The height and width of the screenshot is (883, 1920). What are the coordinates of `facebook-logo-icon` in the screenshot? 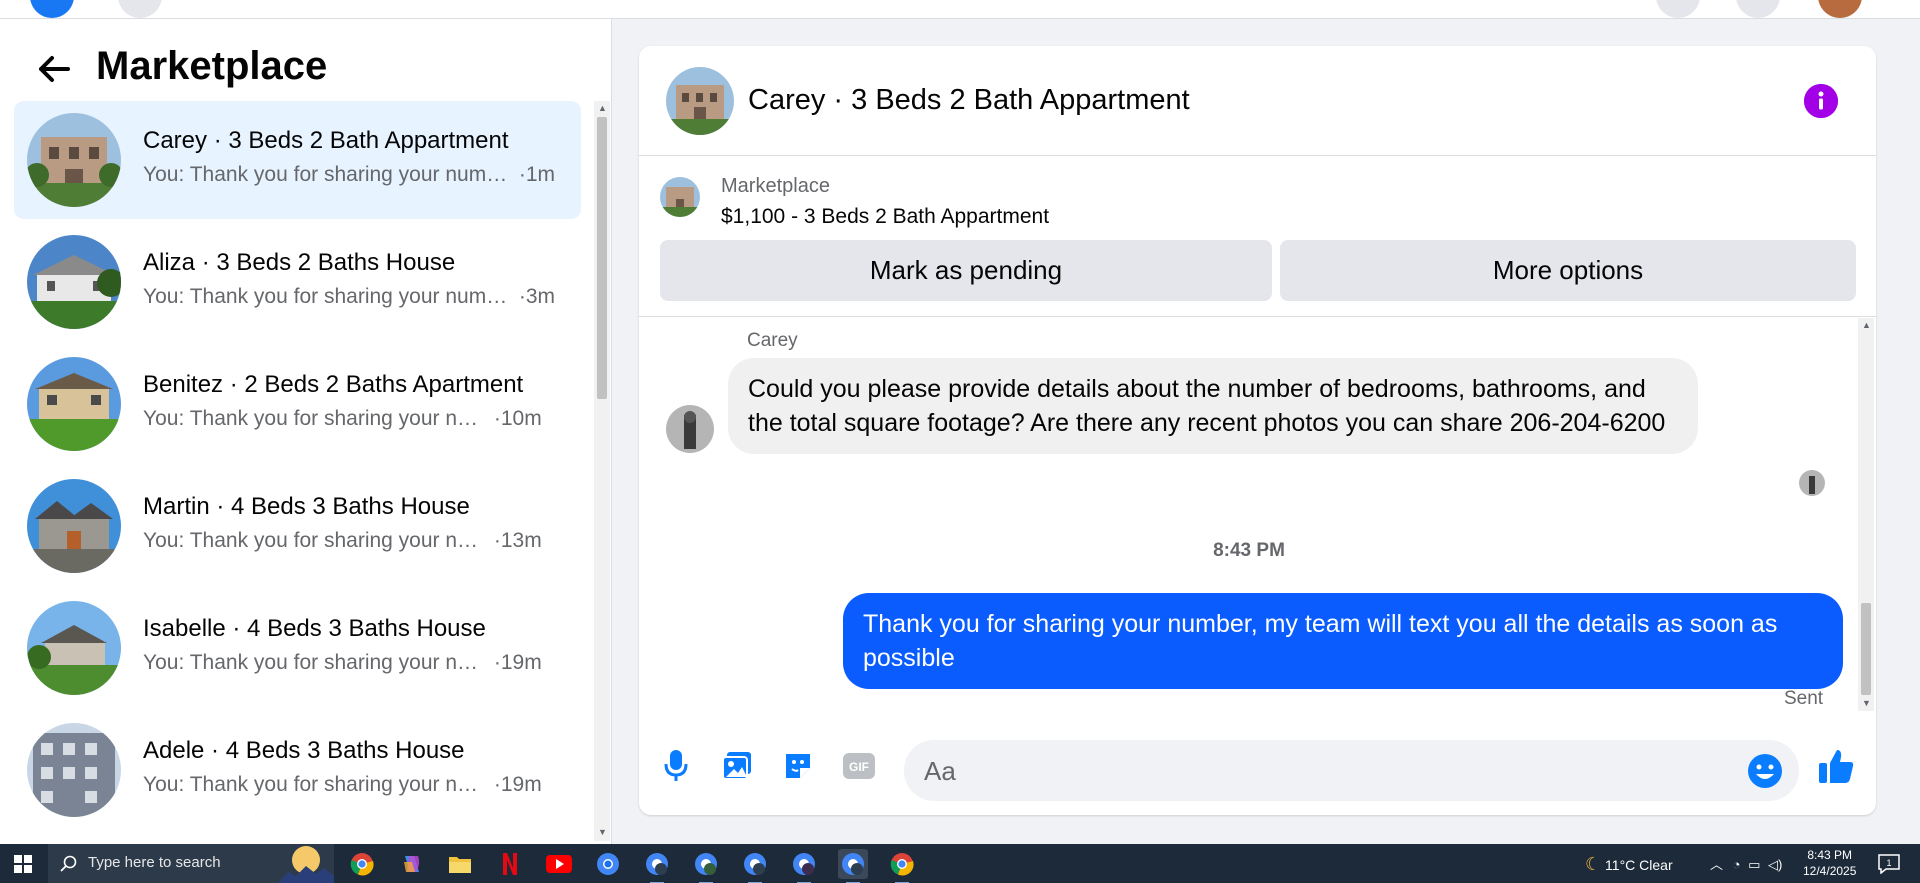 It's located at (52, 9).